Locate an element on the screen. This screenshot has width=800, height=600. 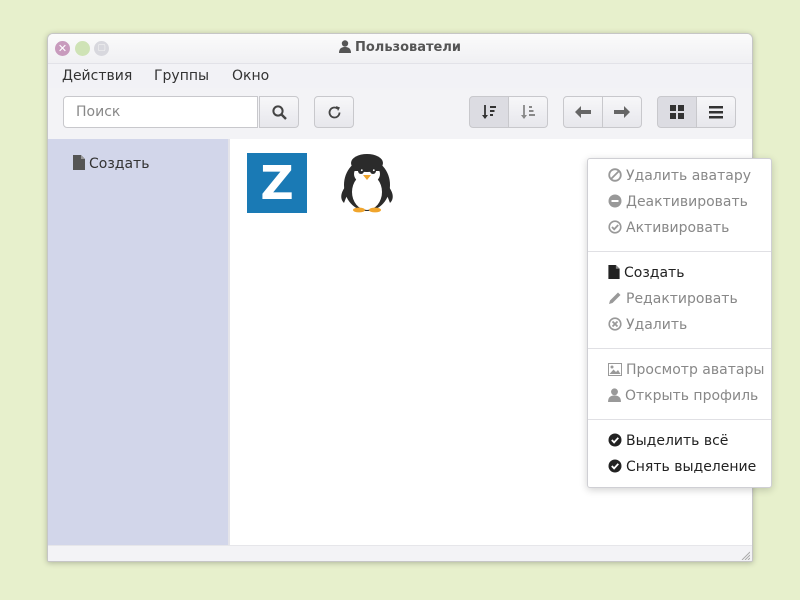
refresh-button is located at coordinates (334, 112).